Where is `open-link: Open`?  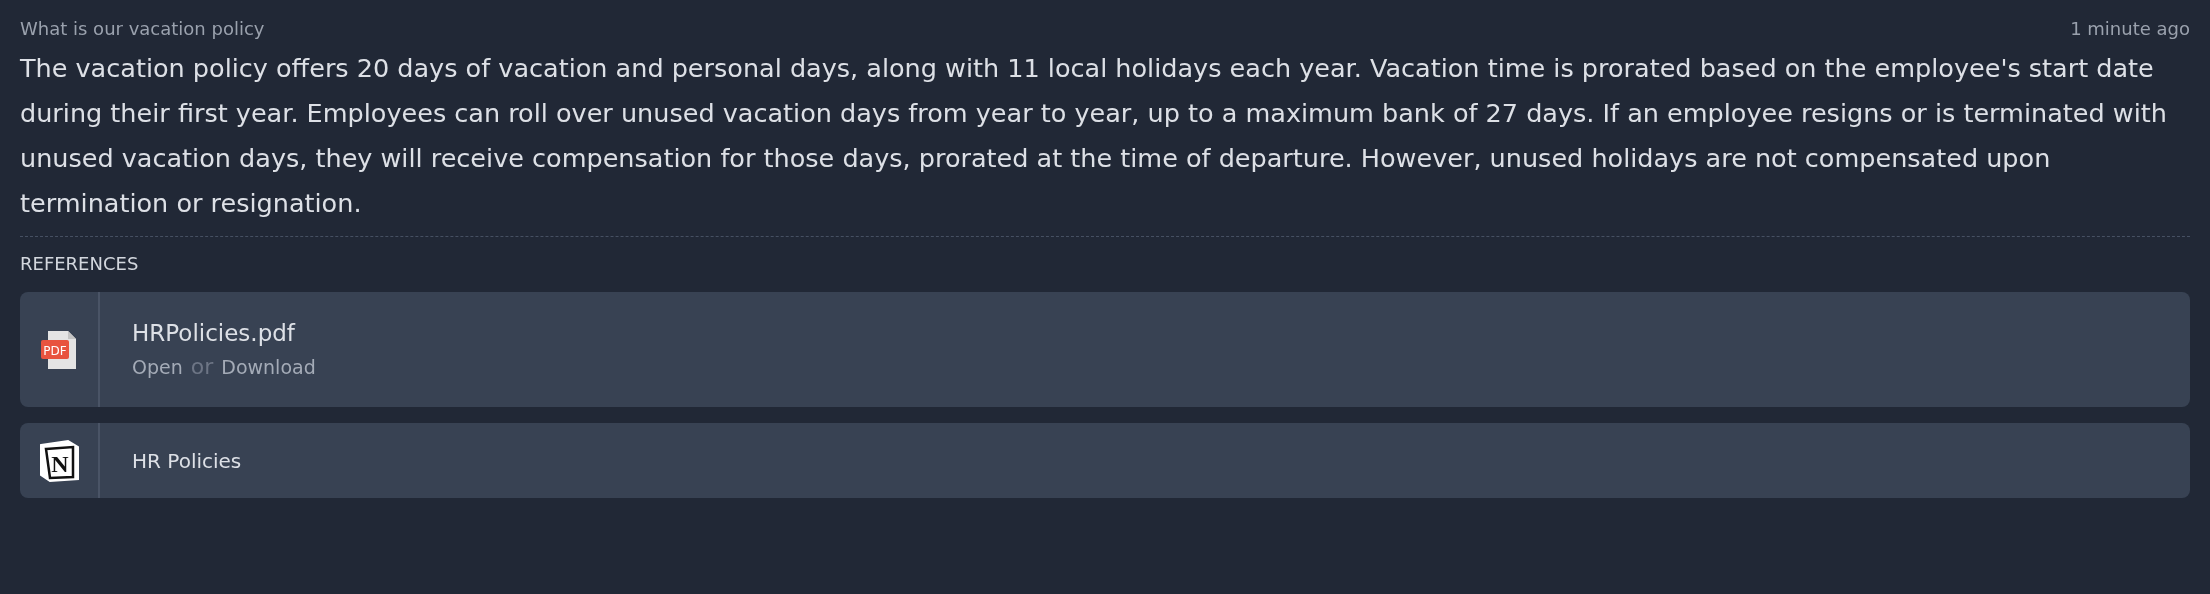
open-link: Open is located at coordinates (157, 367).